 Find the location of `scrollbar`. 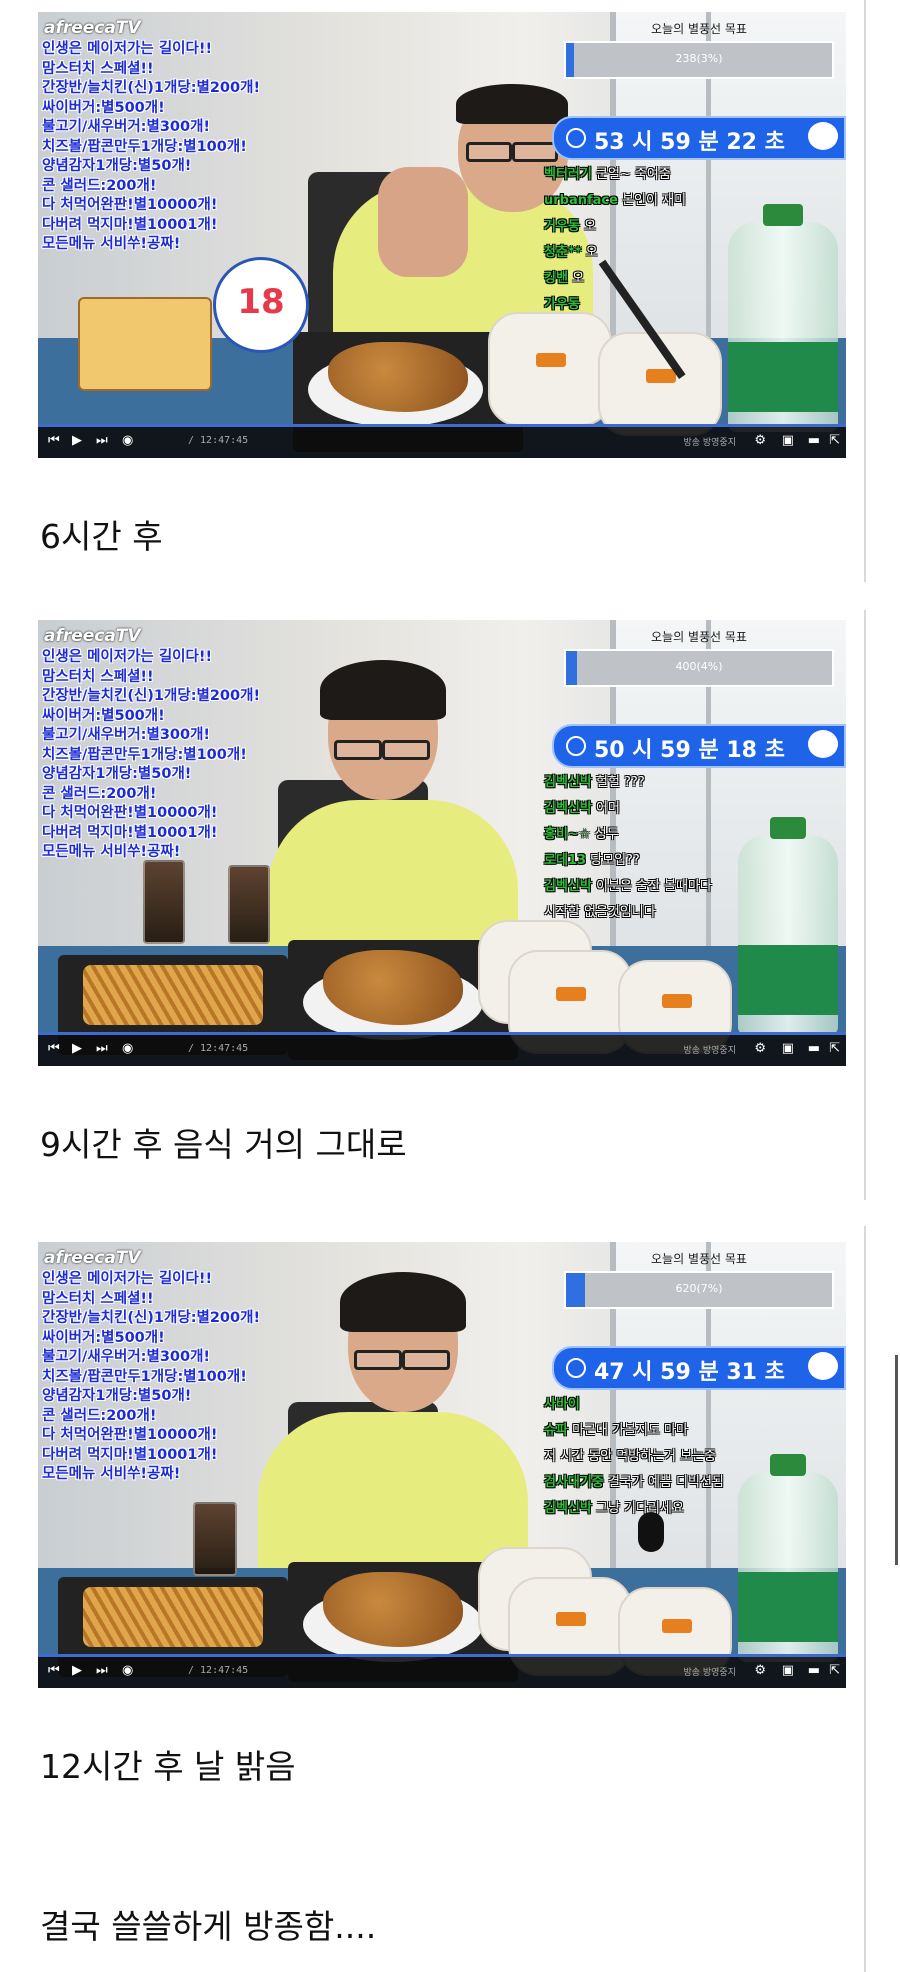

scrollbar is located at coordinates (896, 1460).